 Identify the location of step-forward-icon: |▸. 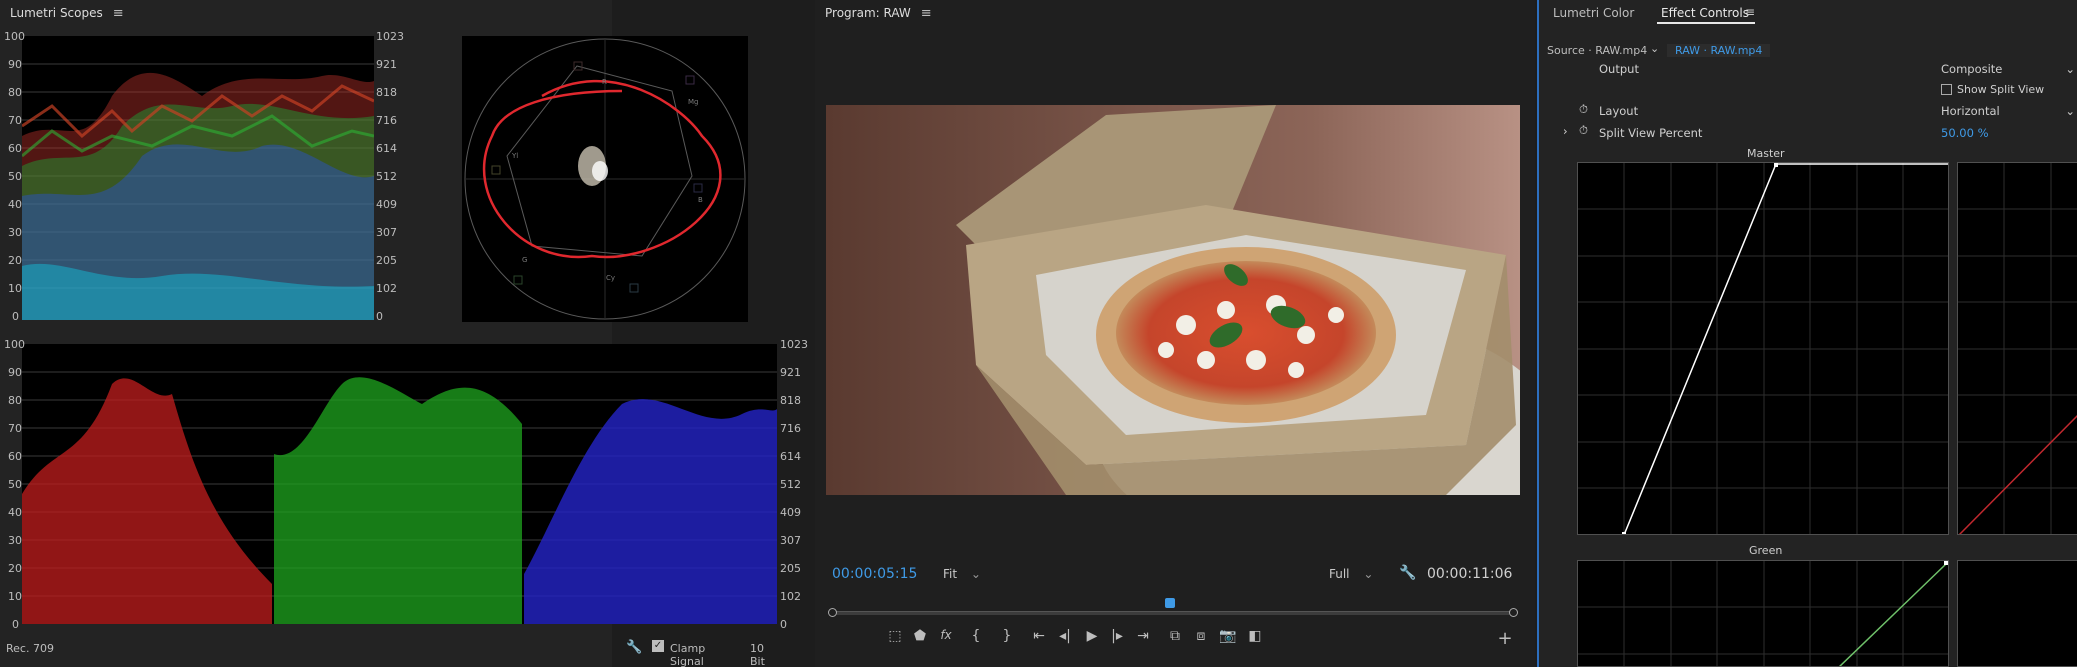
(1117, 636).